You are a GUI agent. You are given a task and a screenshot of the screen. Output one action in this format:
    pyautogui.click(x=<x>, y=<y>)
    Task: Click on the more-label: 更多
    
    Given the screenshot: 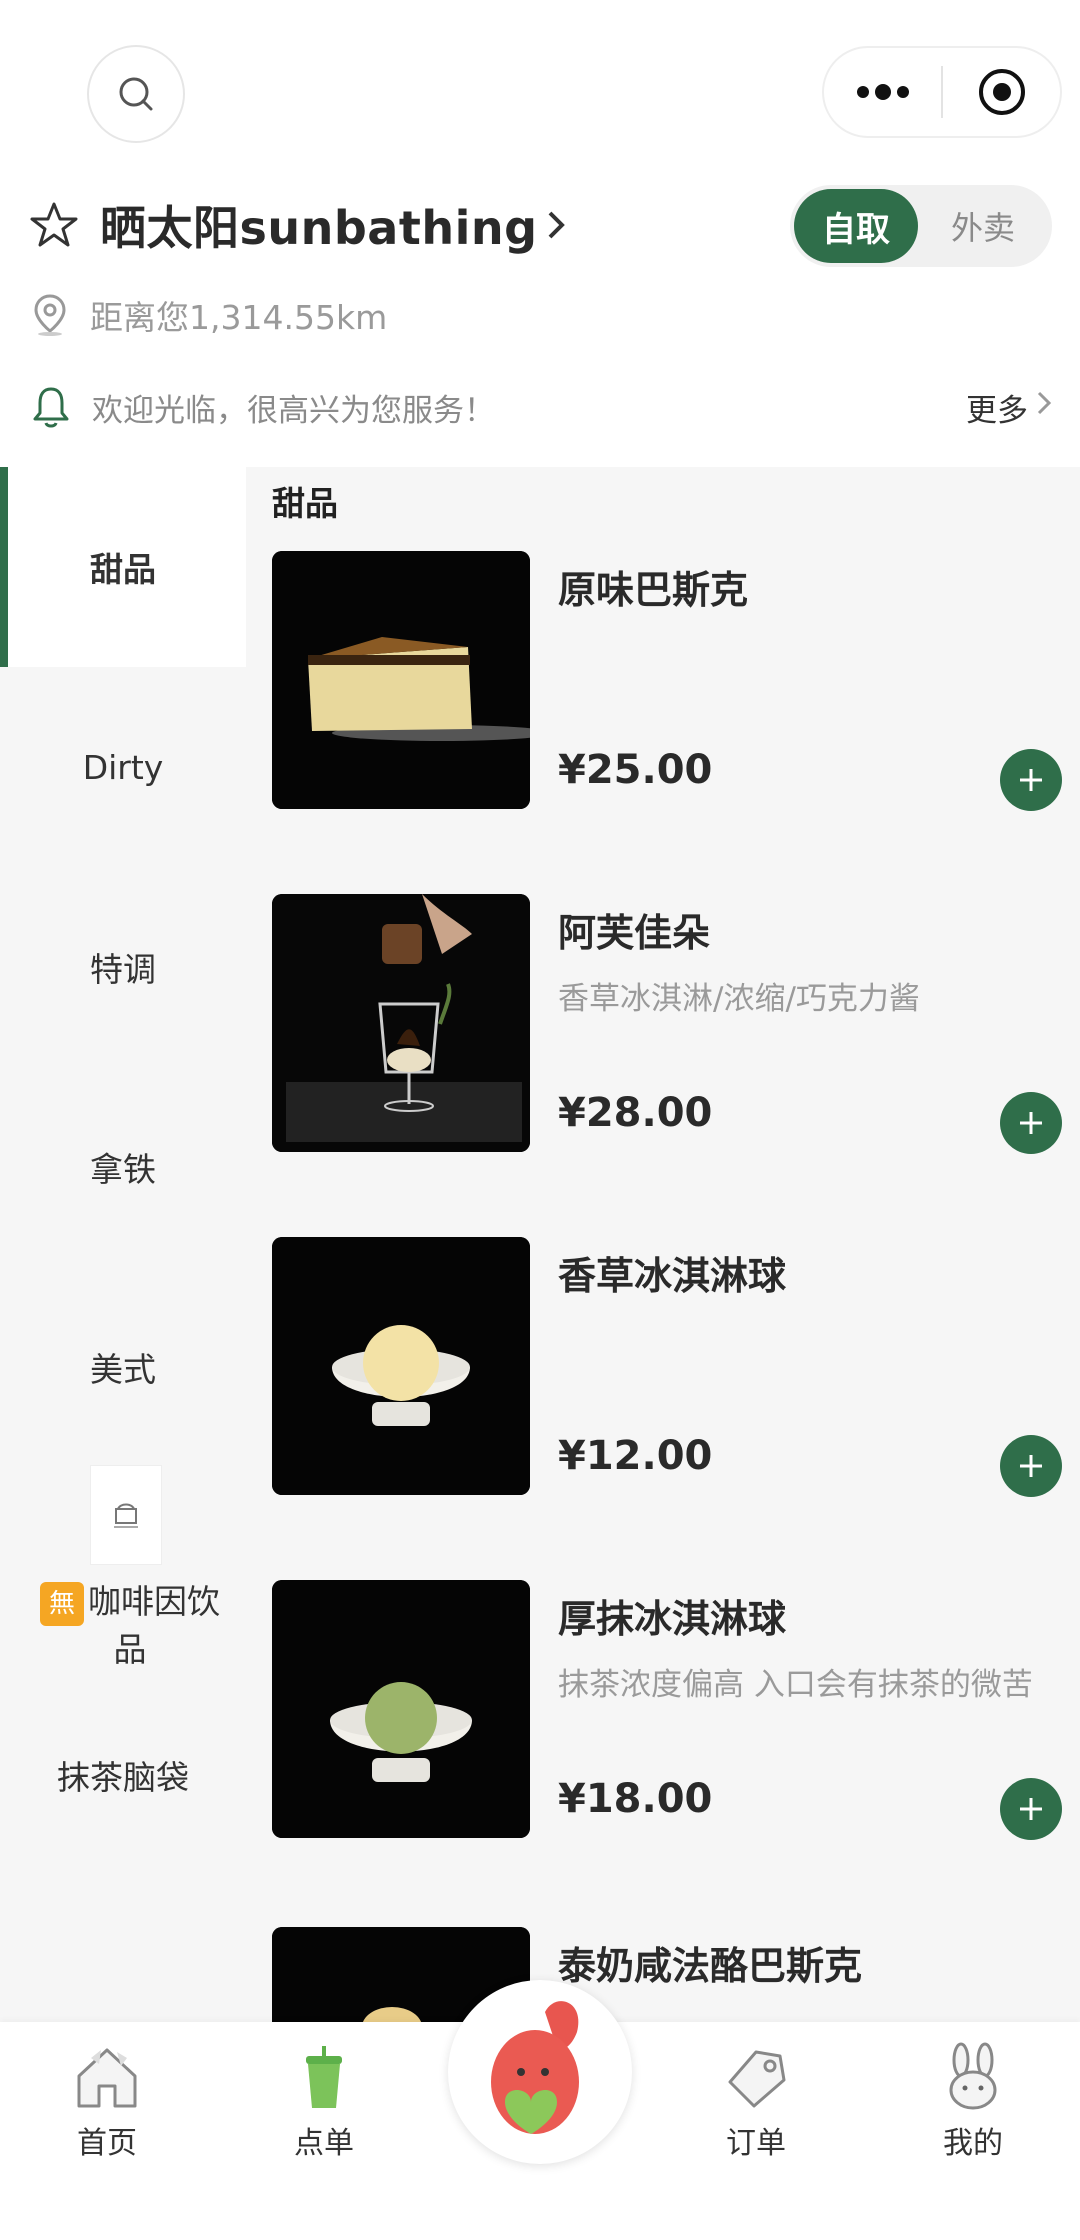 What is the action you would take?
    pyautogui.click(x=997, y=410)
    